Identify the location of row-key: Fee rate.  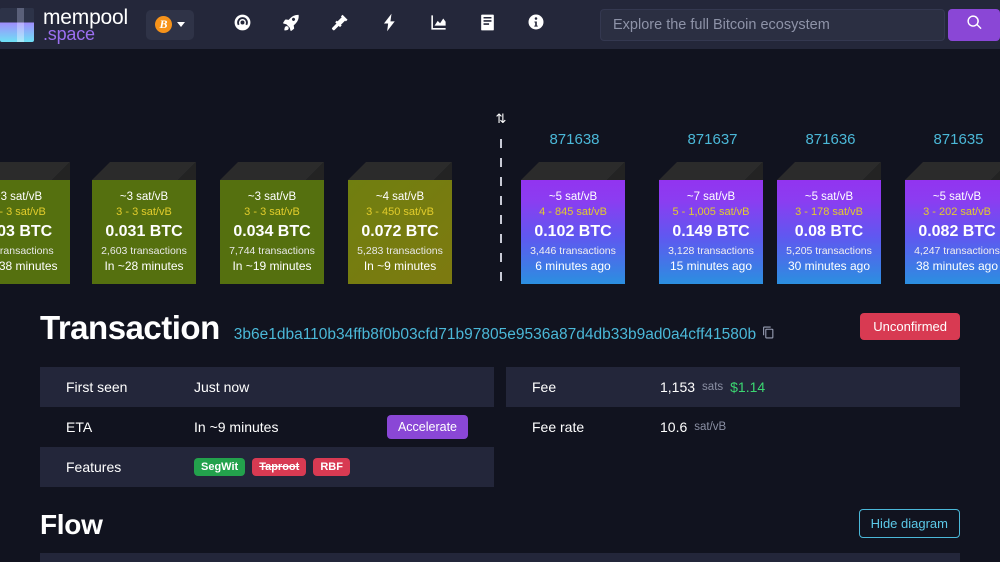
(558, 427).